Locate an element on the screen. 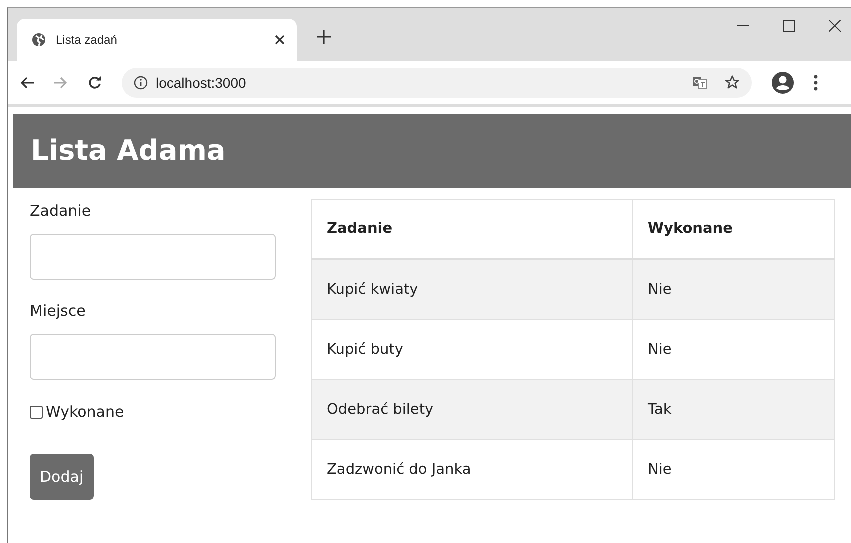 Image resolution: width=851 pixels, height=543 pixels. translate-icon is located at coordinates (700, 83).